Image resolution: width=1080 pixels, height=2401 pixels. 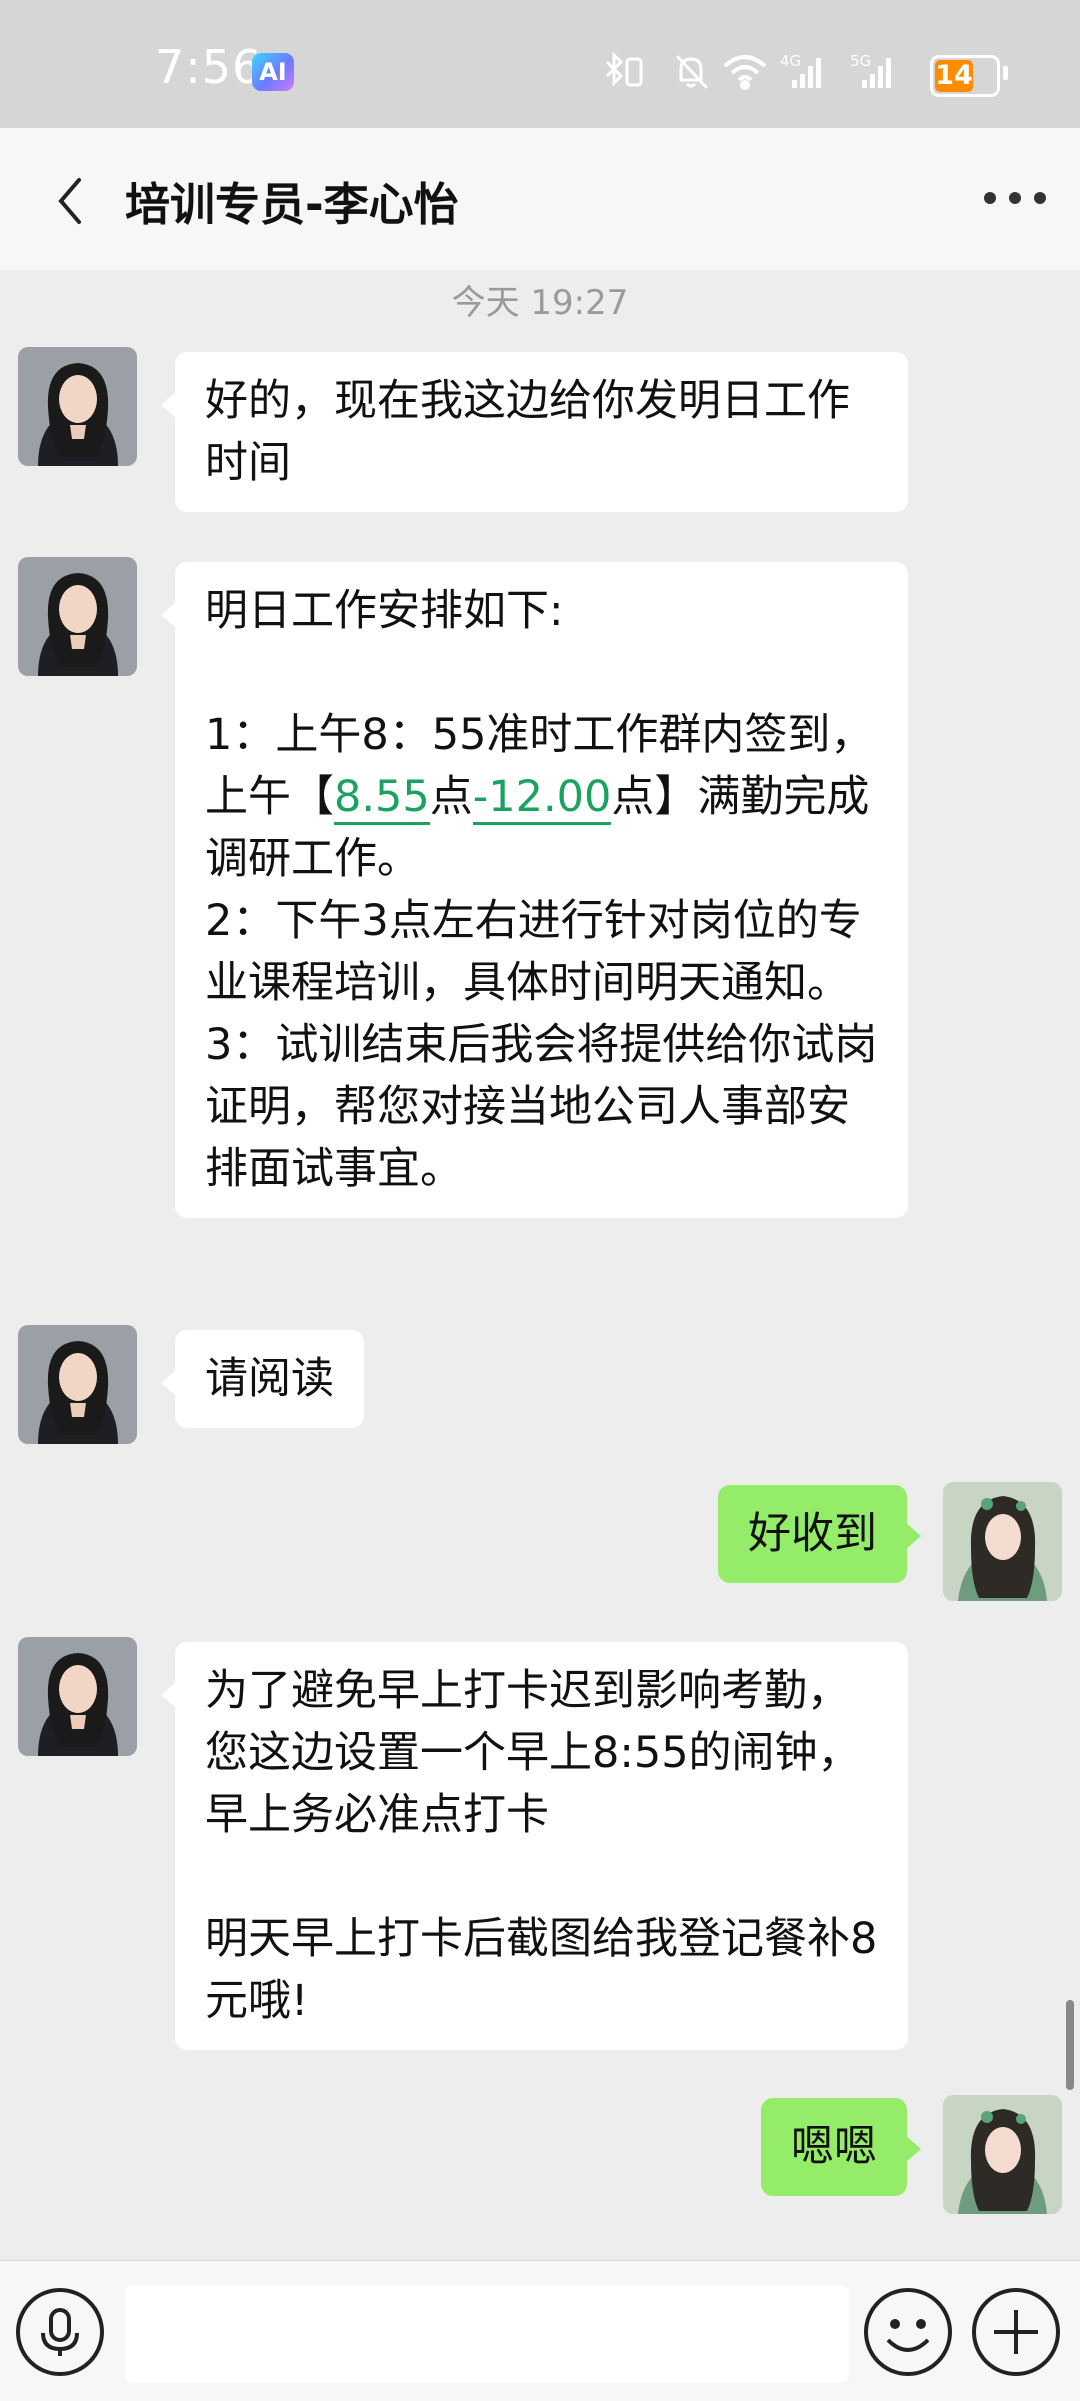 What do you see at coordinates (1016, 2332) in the screenshot?
I see `add-more-icon` at bounding box center [1016, 2332].